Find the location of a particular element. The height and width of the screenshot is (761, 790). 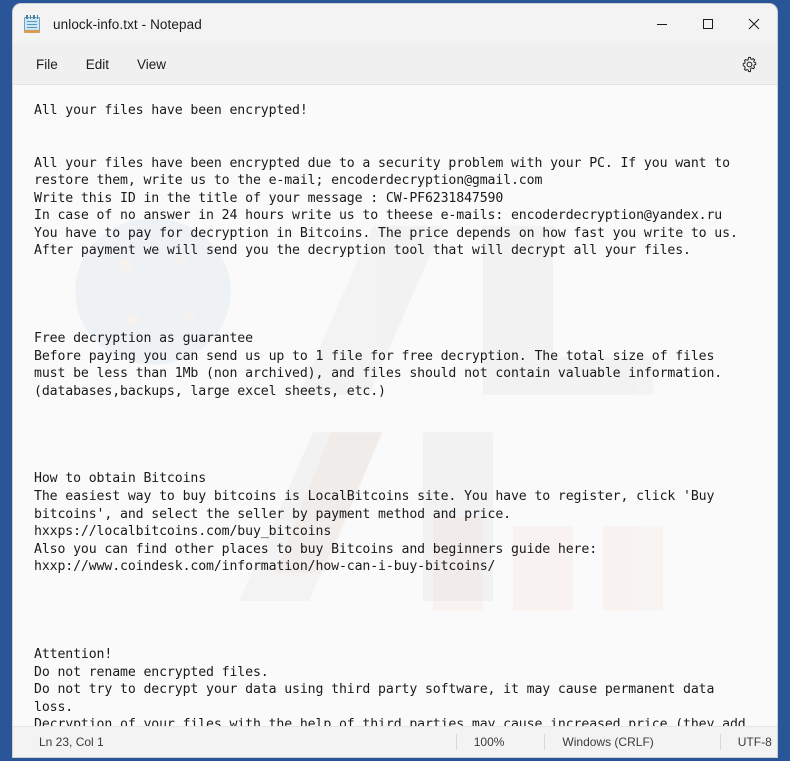

minimize-button is located at coordinates (662, 24).